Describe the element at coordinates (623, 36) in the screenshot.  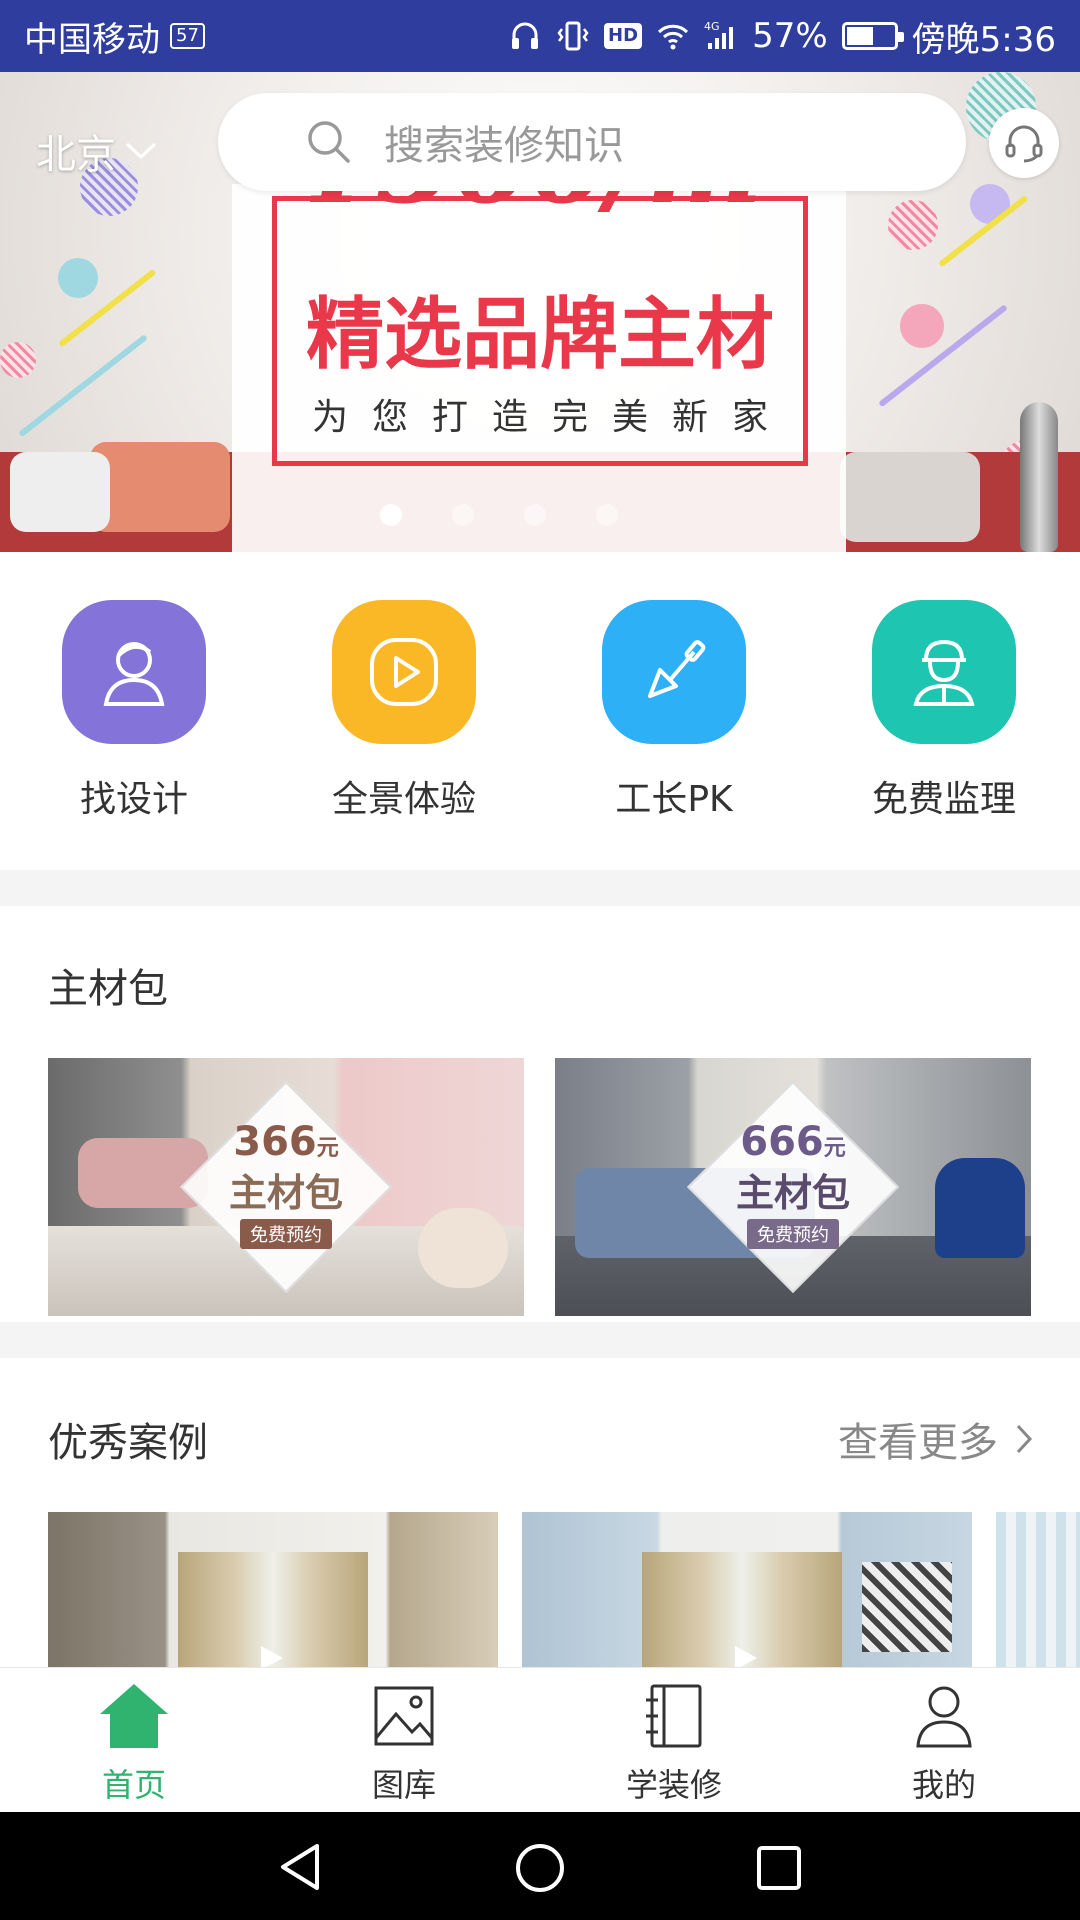
I see `hd-icon: HD` at that location.